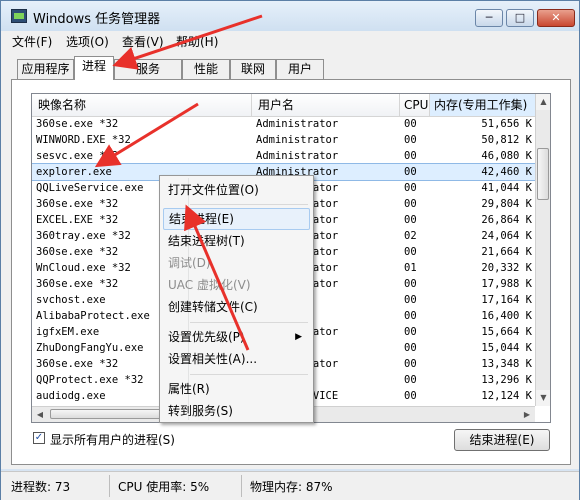 The width and height of the screenshot is (580, 500). I want to click on process-name-cell: WINWORD.EXE *32, so click(83, 140).